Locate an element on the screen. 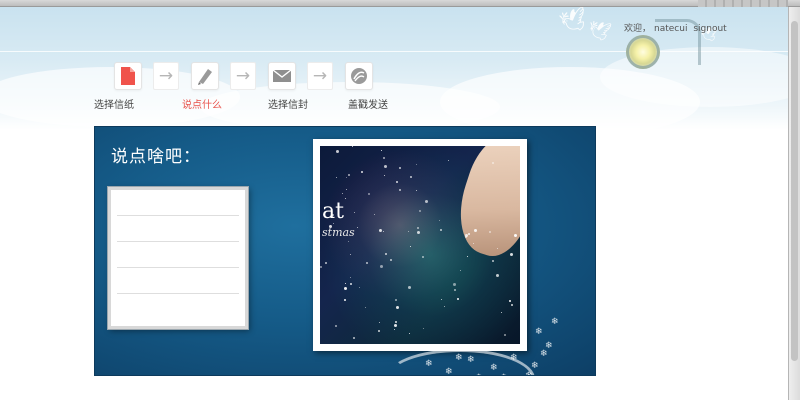 Image resolution: width=800 pixels, height=400 pixels. browser-toolbar-icons is located at coordinates (743, 3).